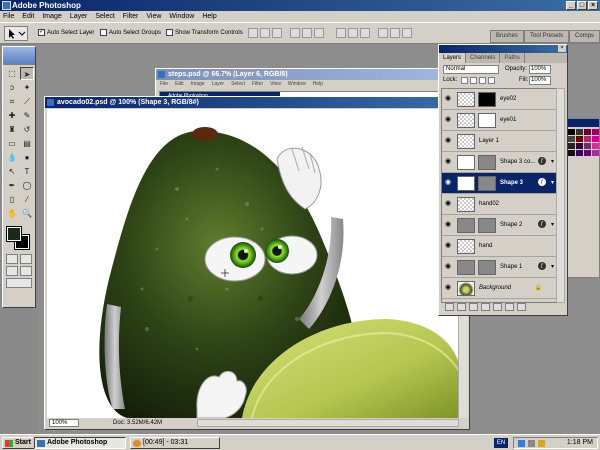  I want to click on tab-brushes: Brushes, so click(506, 36).